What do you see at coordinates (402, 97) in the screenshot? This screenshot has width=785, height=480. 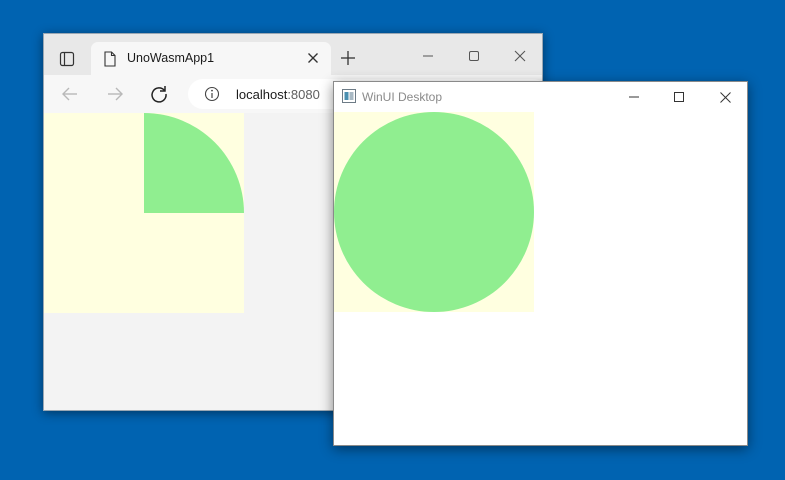 I see `window-title: WinUI Desktop` at bounding box center [402, 97].